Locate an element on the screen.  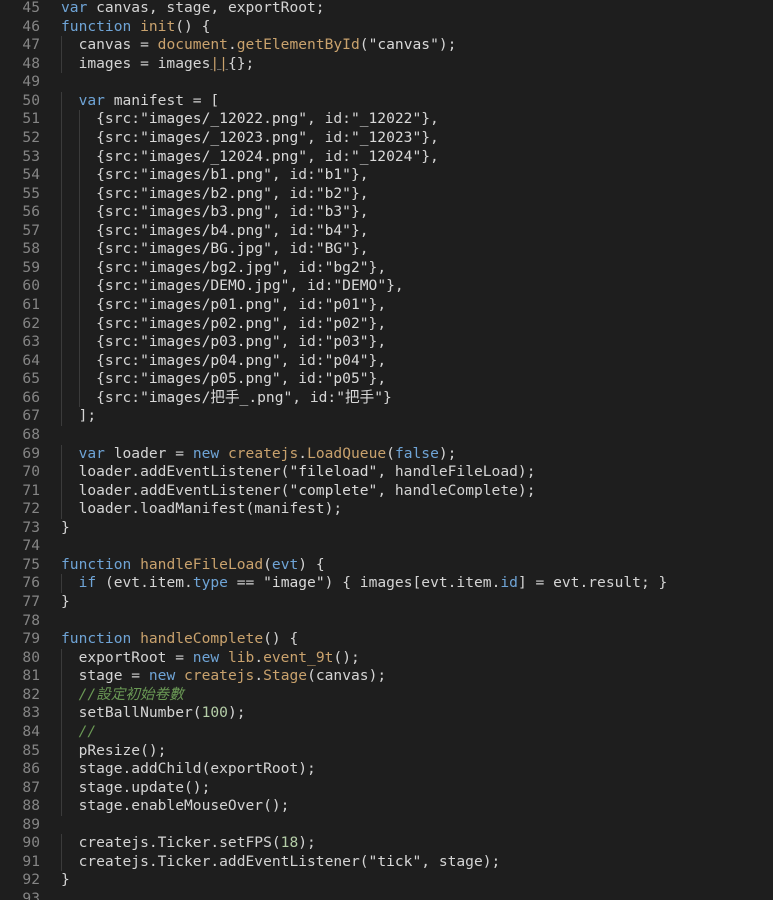
code-line: 84 // is located at coordinates (386, 732).